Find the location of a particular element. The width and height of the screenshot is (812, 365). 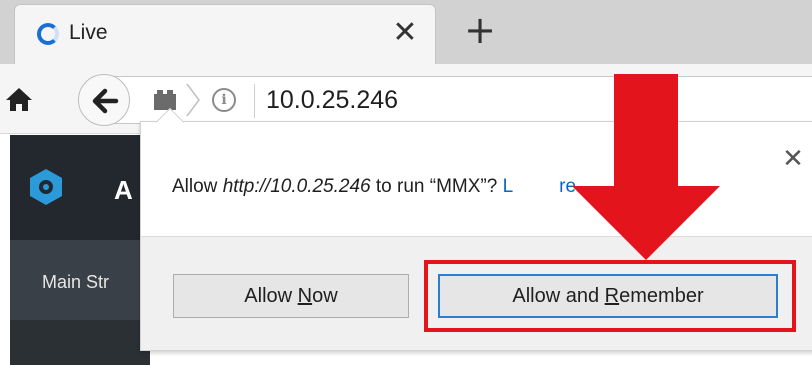

subnav-item-main-stream: Main Str is located at coordinates (75, 282).